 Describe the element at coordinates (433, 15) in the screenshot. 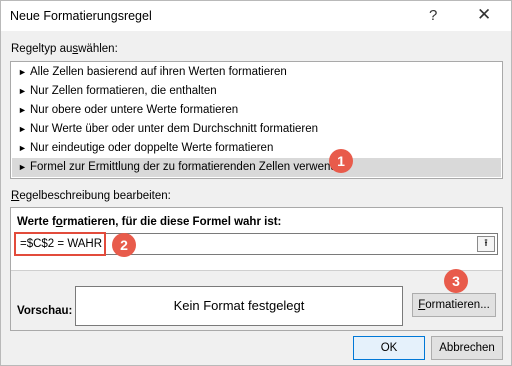

I see `help-icon: ?` at that location.